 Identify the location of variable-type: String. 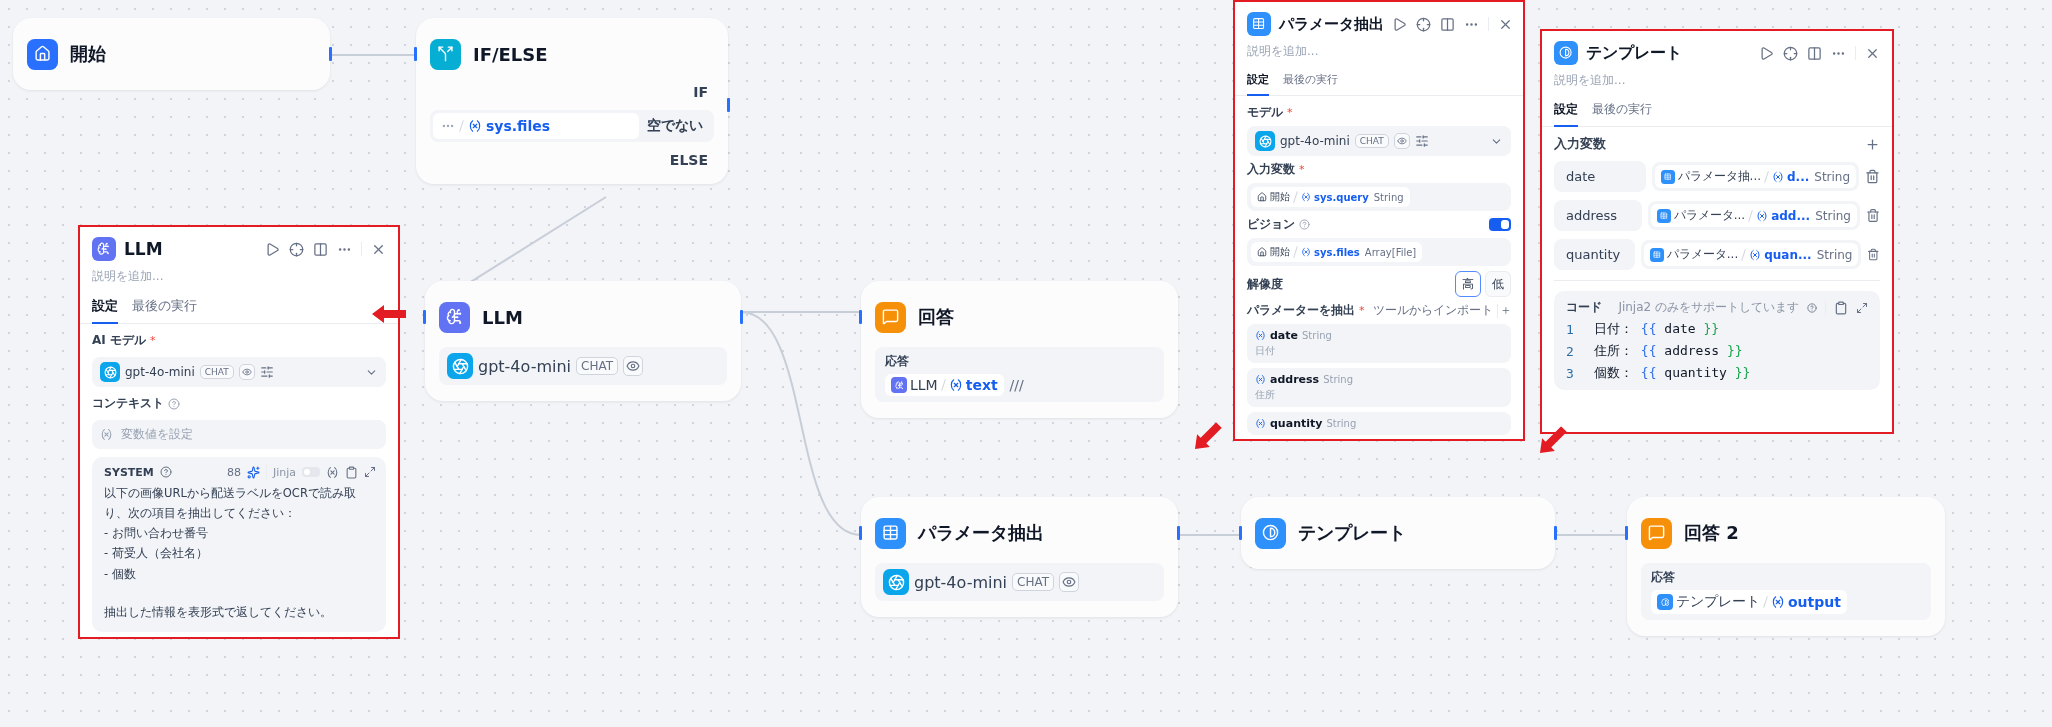
(1833, 215).